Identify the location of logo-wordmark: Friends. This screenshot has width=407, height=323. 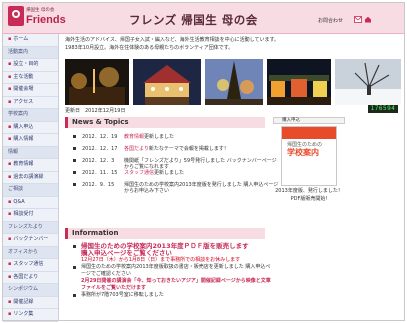
(46, 20).